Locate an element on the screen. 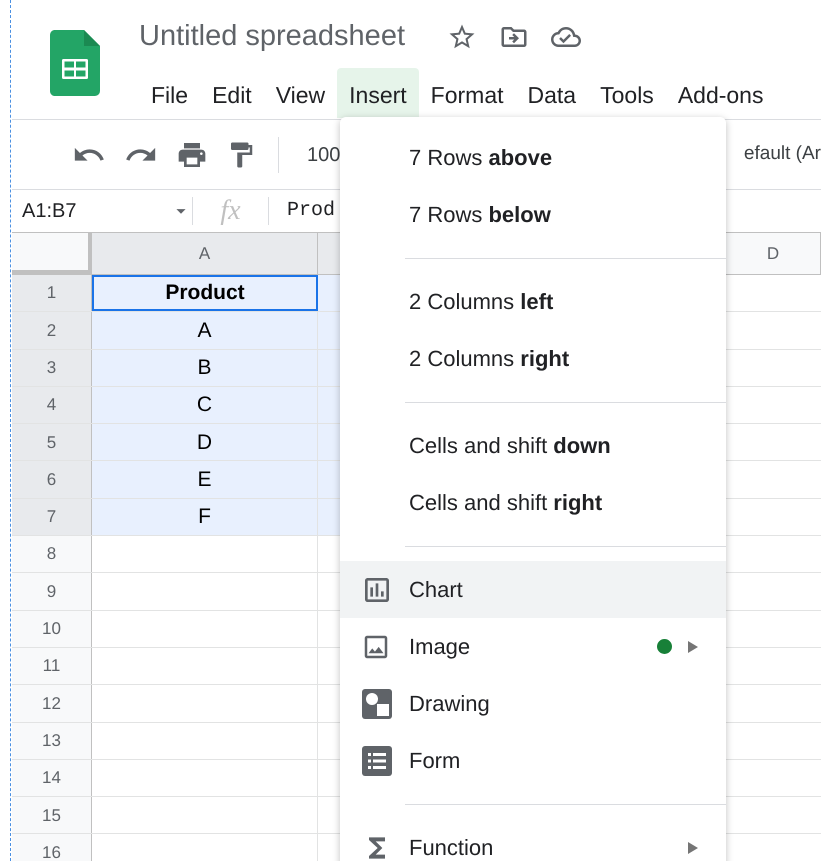 This screenshot has width=821, height=861. menu-item: 2 Columns right is located at coordinates (533, 358).